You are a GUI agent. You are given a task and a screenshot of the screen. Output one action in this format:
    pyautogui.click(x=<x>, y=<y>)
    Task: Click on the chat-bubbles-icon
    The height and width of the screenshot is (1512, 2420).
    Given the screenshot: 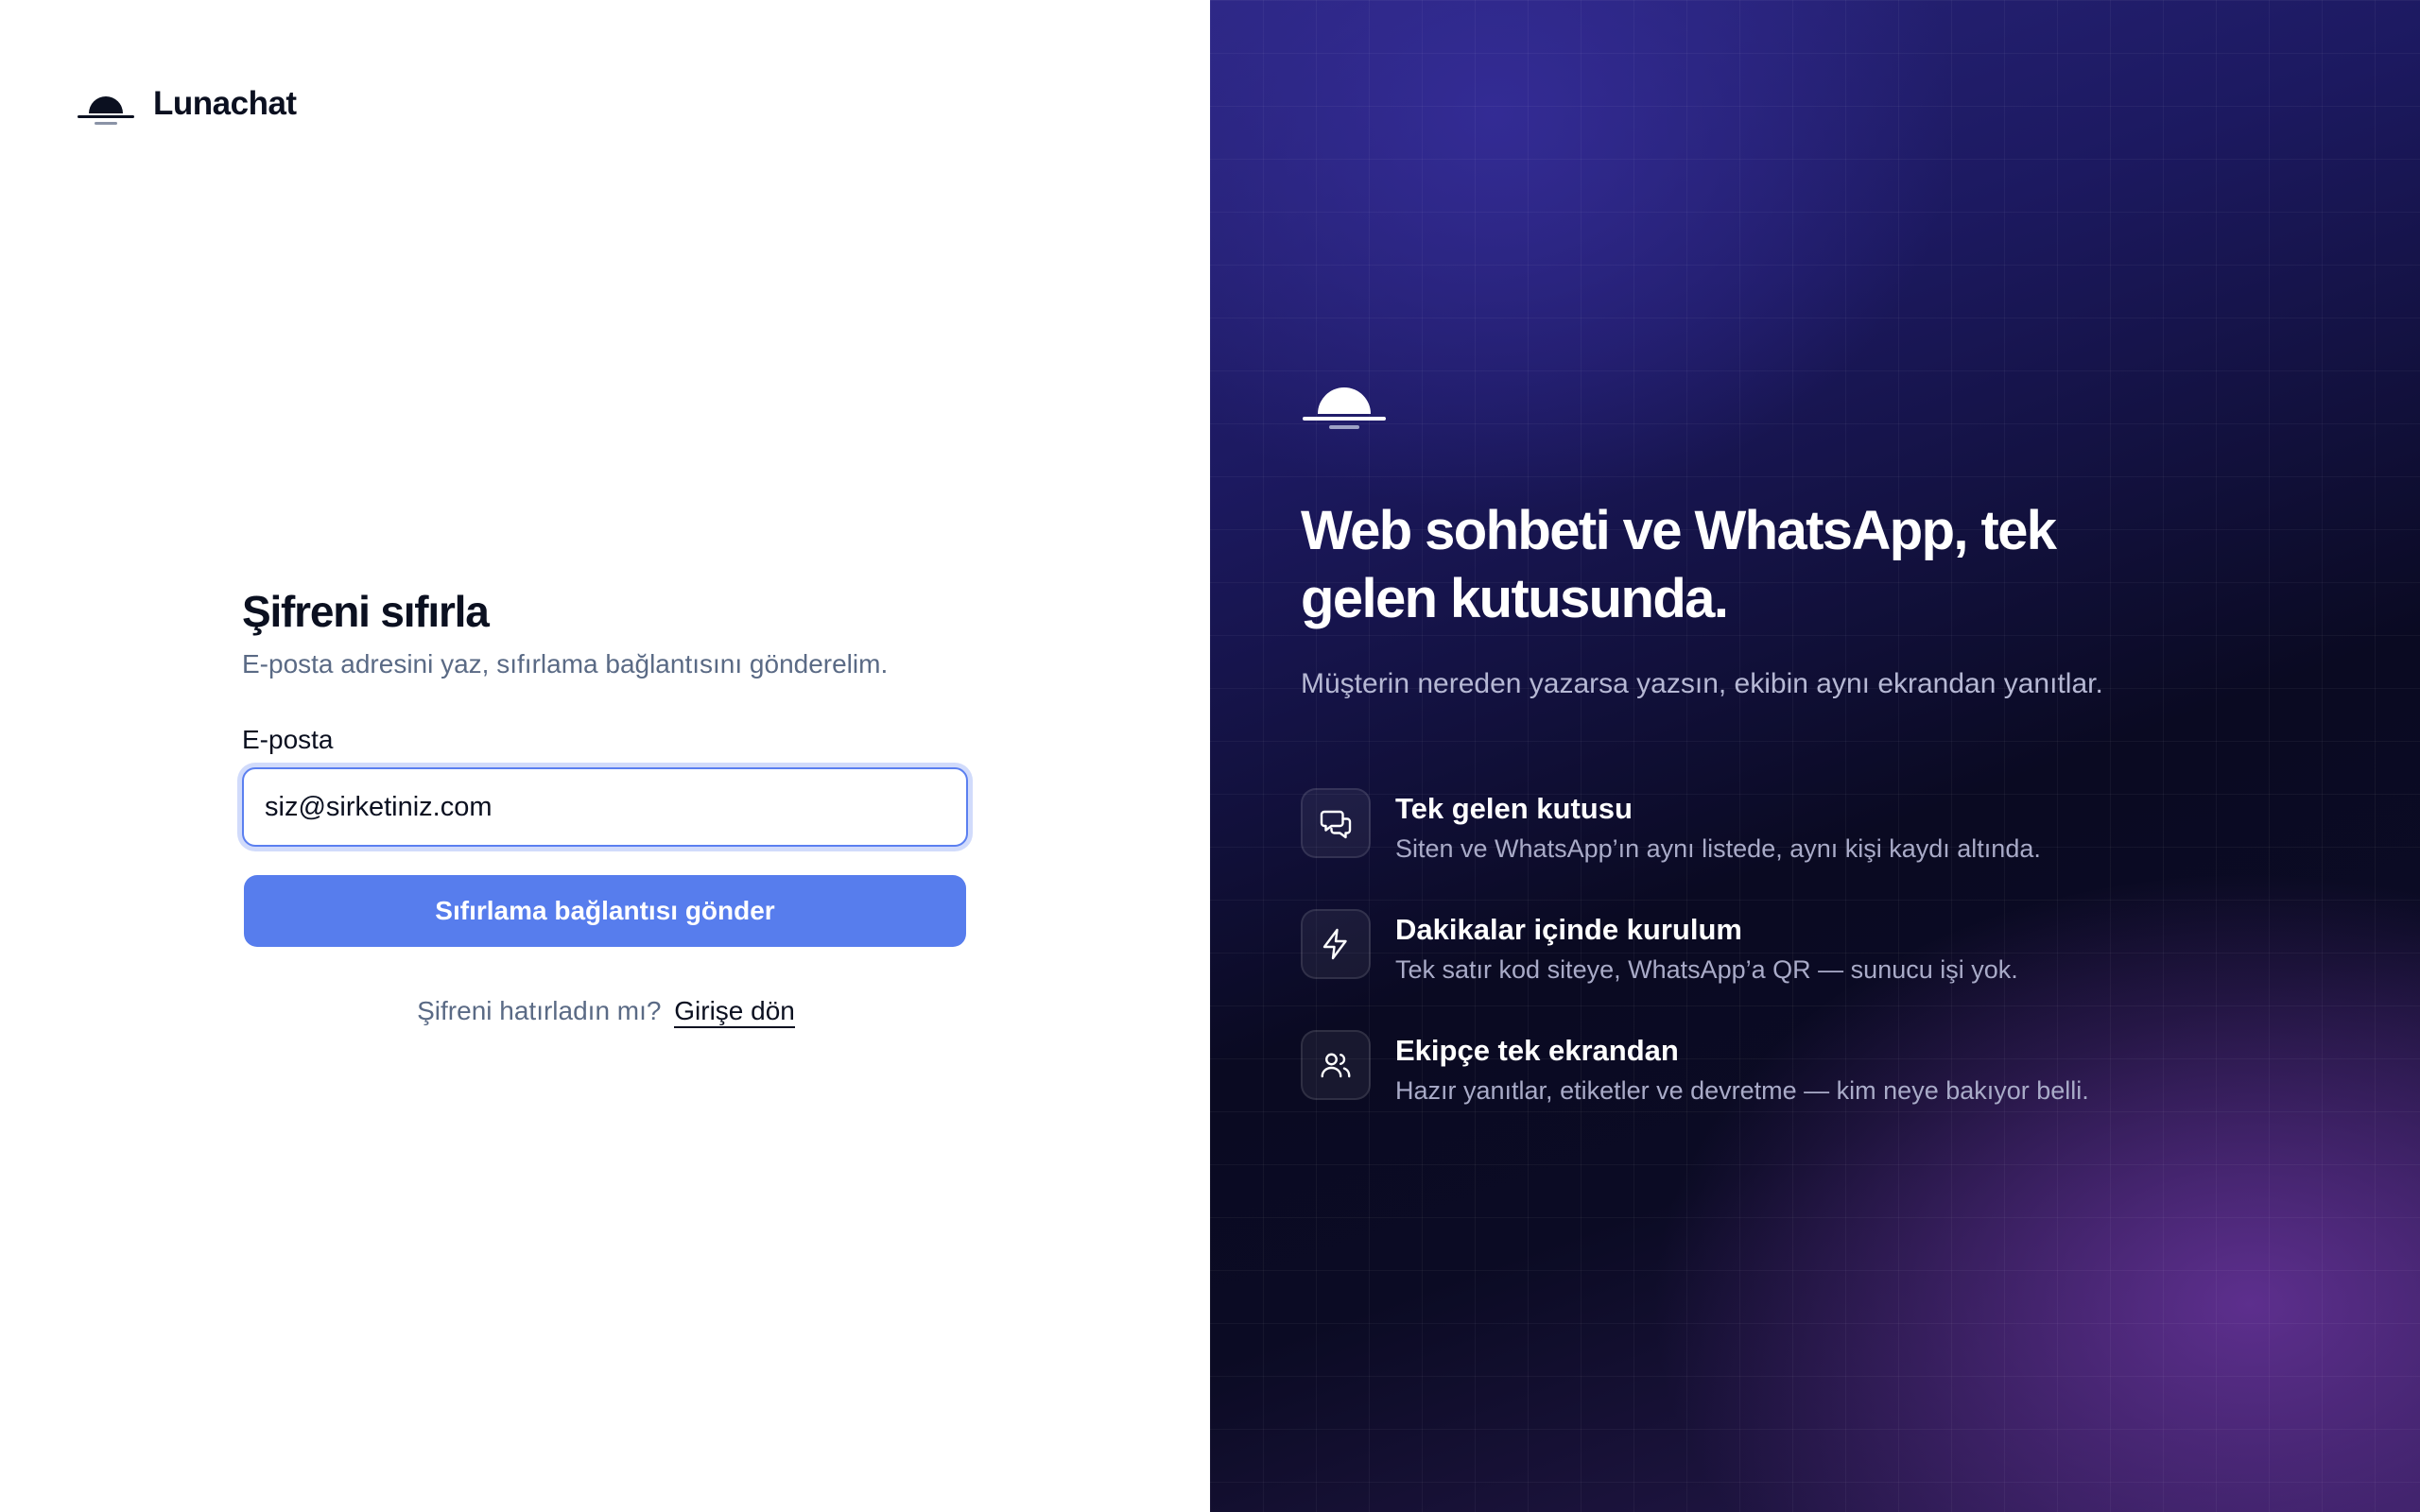 What is the action you would take?
    pyautogui.click(x=1336, y=823)
    